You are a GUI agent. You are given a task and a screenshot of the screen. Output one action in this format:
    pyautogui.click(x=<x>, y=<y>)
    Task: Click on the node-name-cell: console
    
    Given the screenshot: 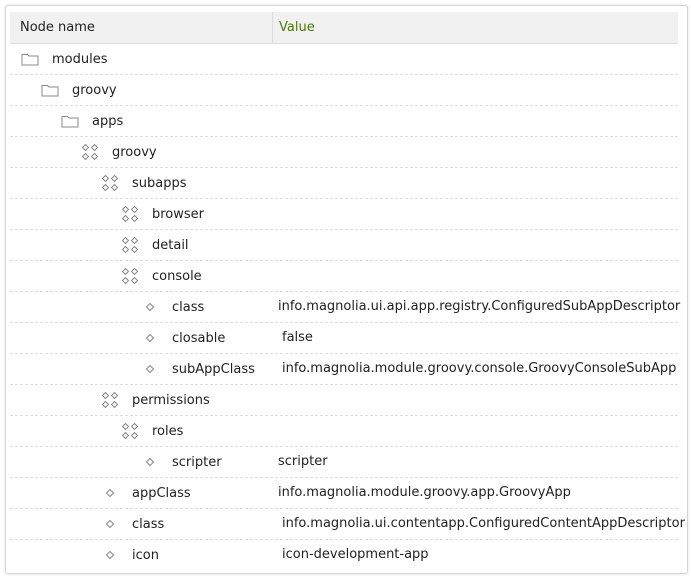 What is the action you would take?
    pyautogui.click(x=161, y=276)
    